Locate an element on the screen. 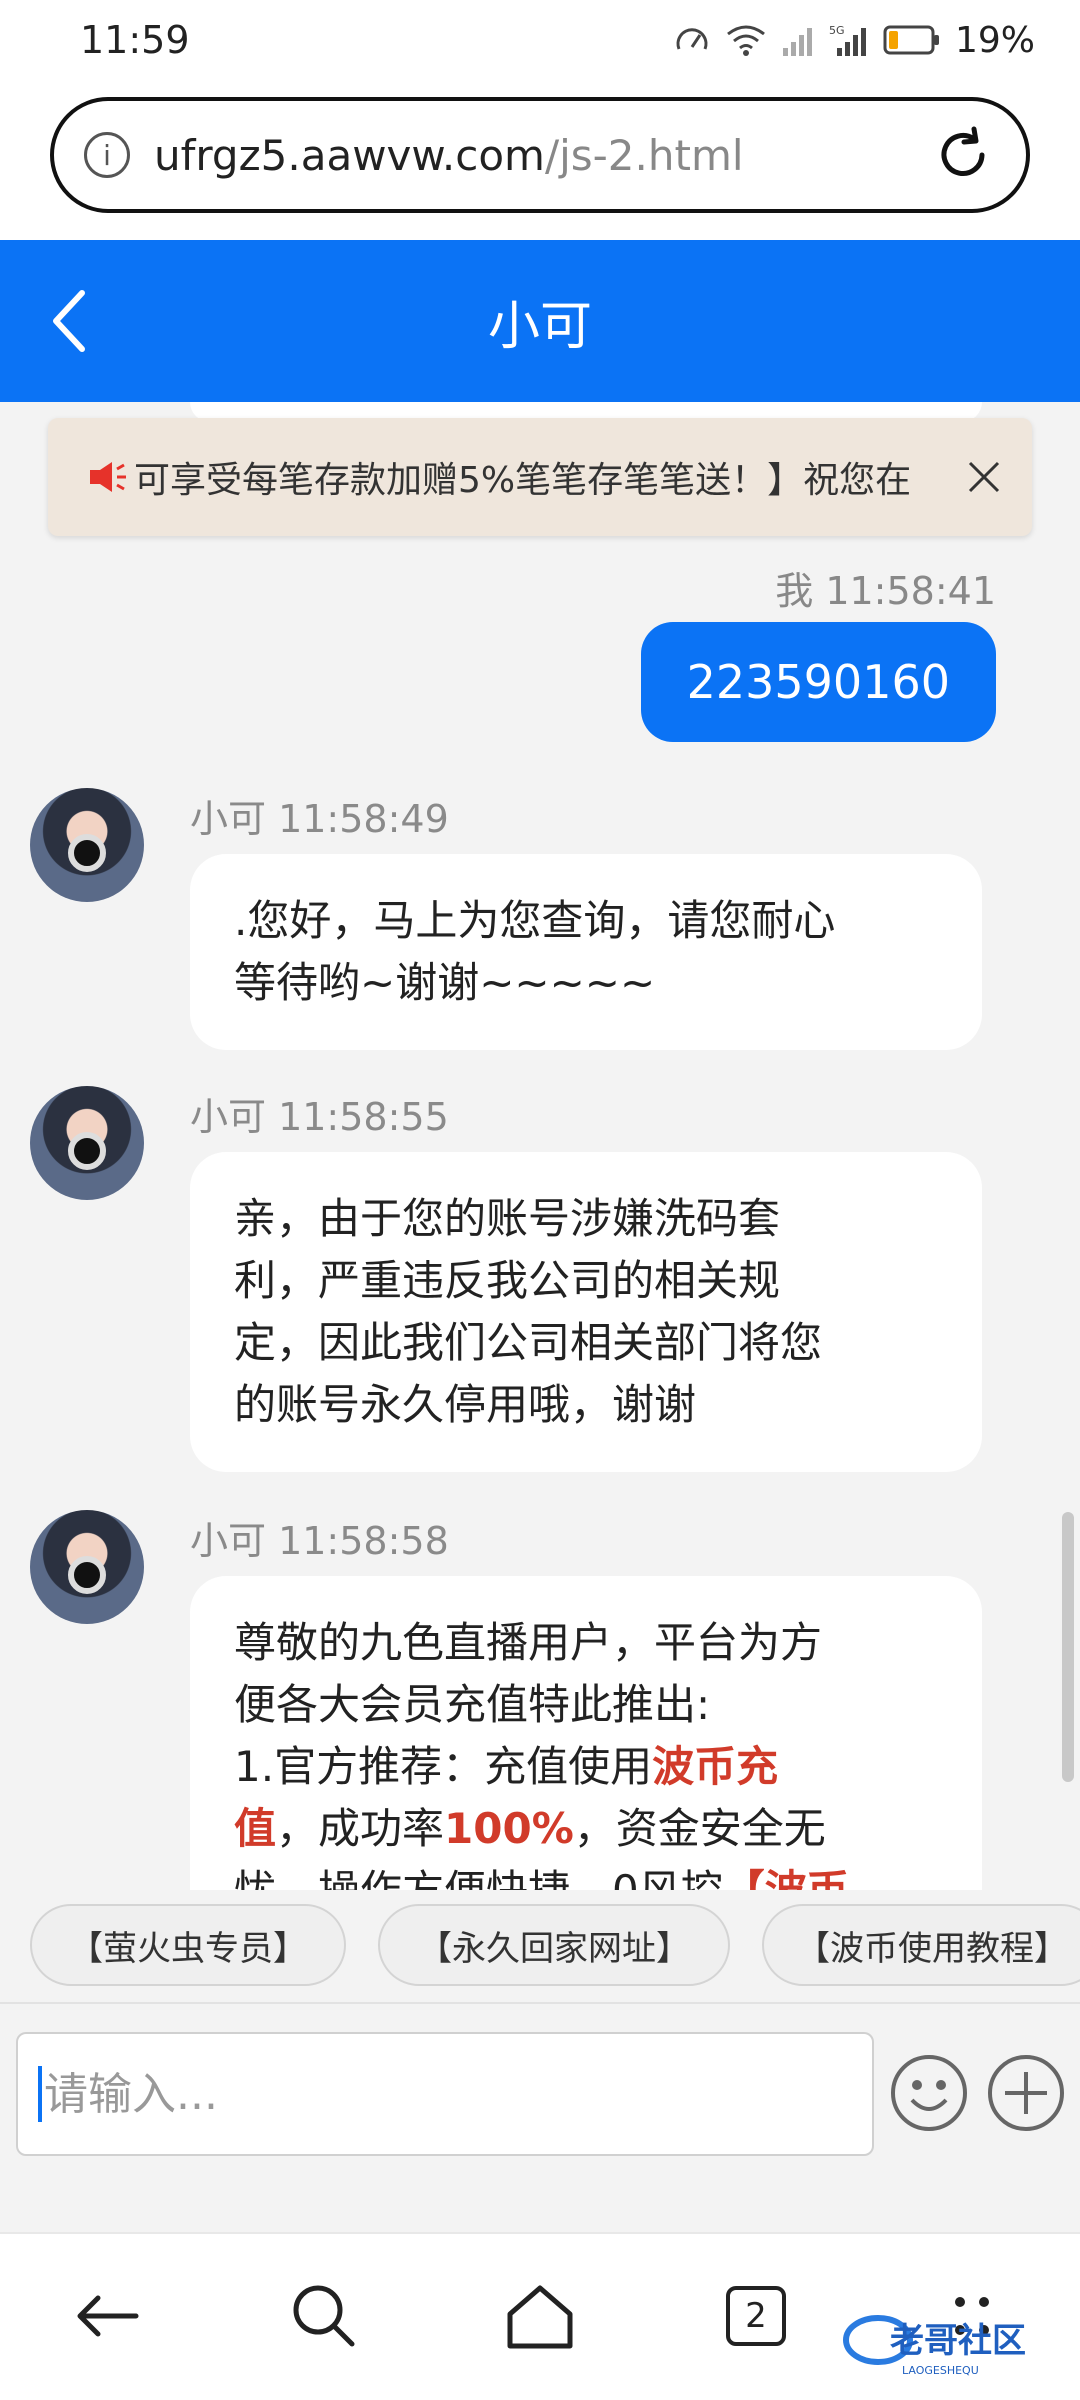 The height and width of the screenshot is (2400, 1080). input-area is located at coordinates (540, 2117).